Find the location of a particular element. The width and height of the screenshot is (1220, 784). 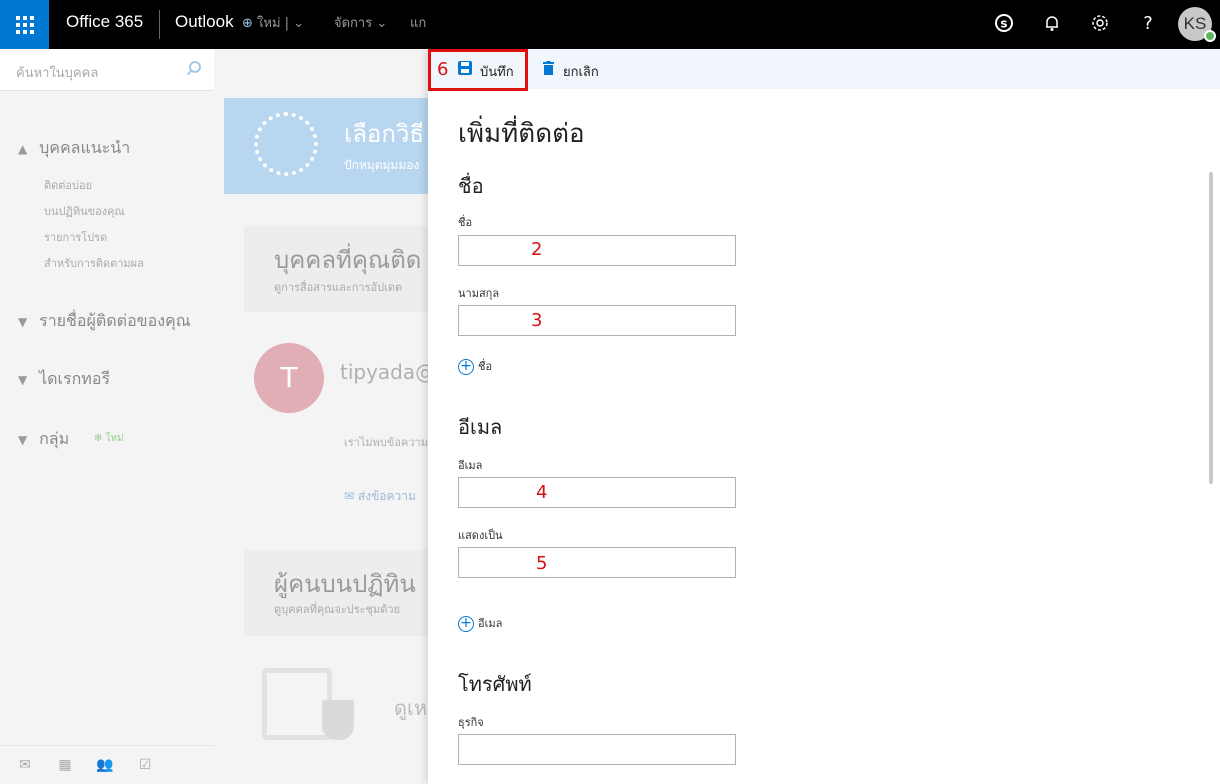

app-launcher-icon is located at coordinates (24, 24).